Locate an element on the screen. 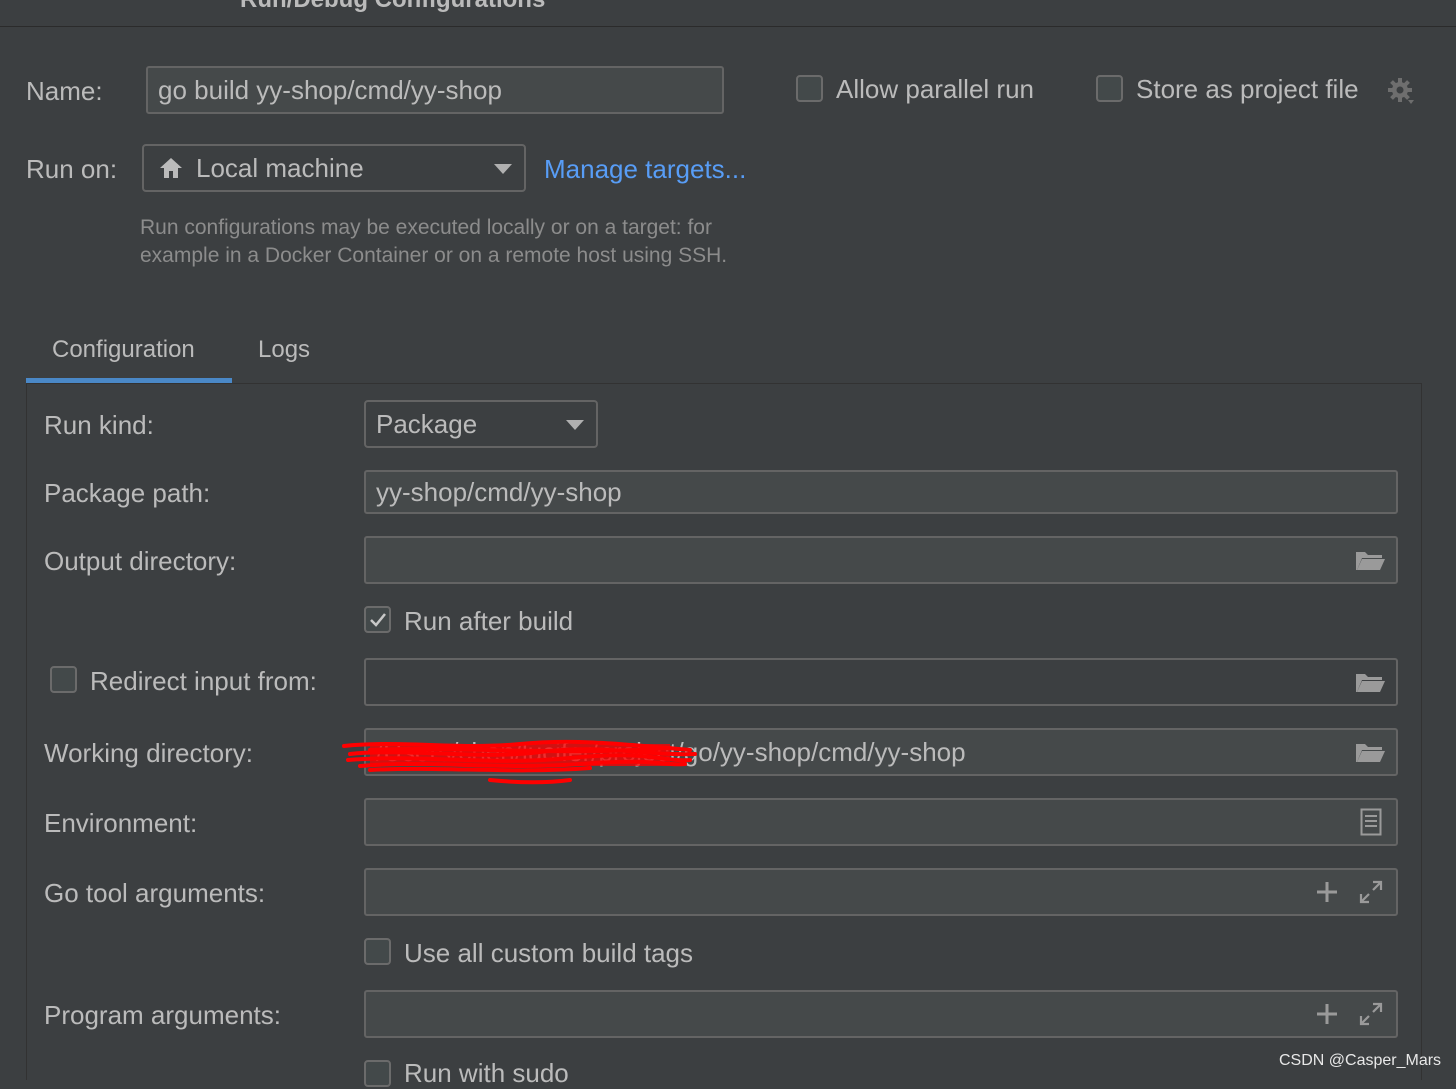  tab-logs: Logs is located at coordinates (284, 350).